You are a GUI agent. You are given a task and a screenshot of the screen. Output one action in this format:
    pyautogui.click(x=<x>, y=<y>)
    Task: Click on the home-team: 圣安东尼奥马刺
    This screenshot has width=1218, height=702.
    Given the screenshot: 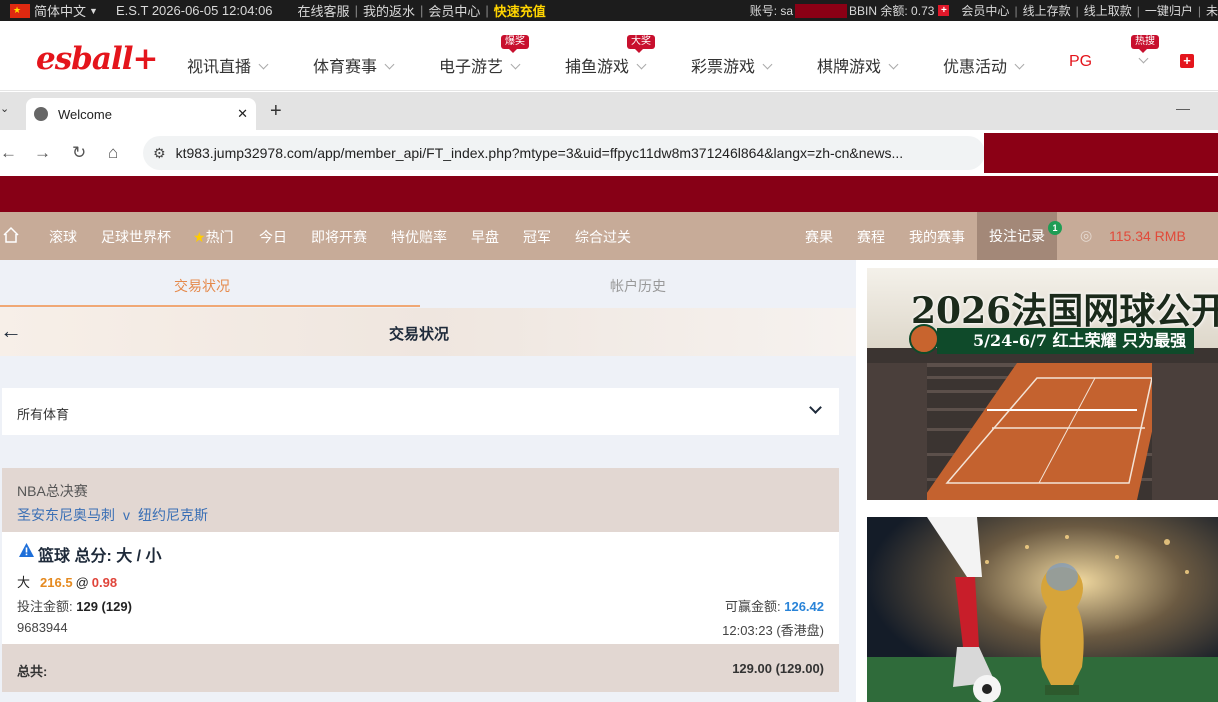 What is the action you would take?
    pyautogui.click(x=66, y=515)
    